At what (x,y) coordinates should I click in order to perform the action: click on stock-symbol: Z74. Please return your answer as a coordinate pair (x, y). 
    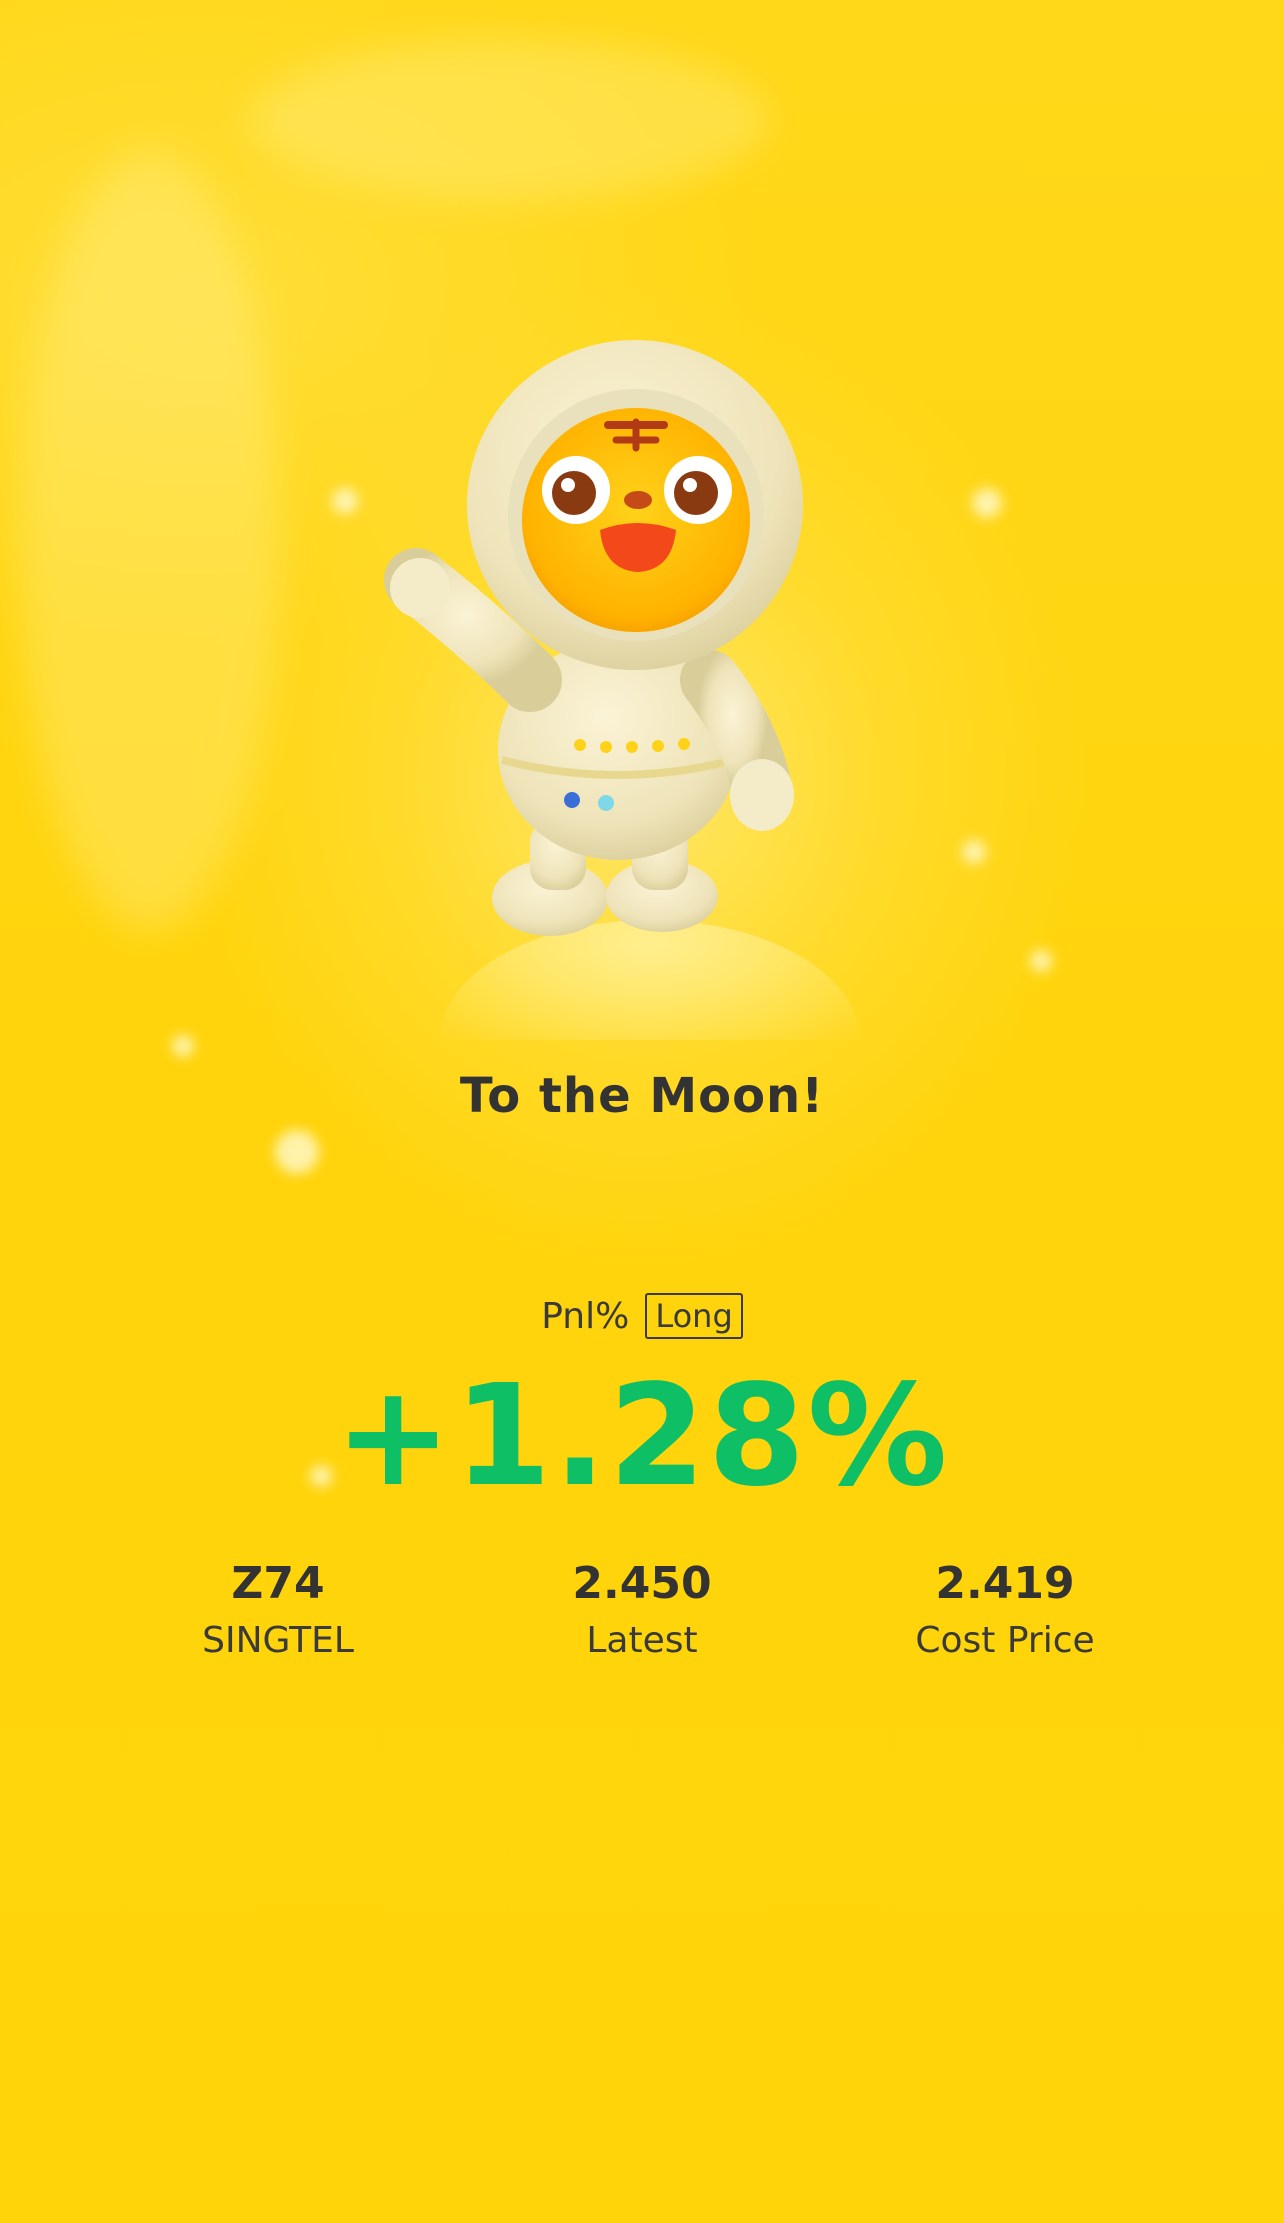
    Looking at the image, I should click on (278, 1583).